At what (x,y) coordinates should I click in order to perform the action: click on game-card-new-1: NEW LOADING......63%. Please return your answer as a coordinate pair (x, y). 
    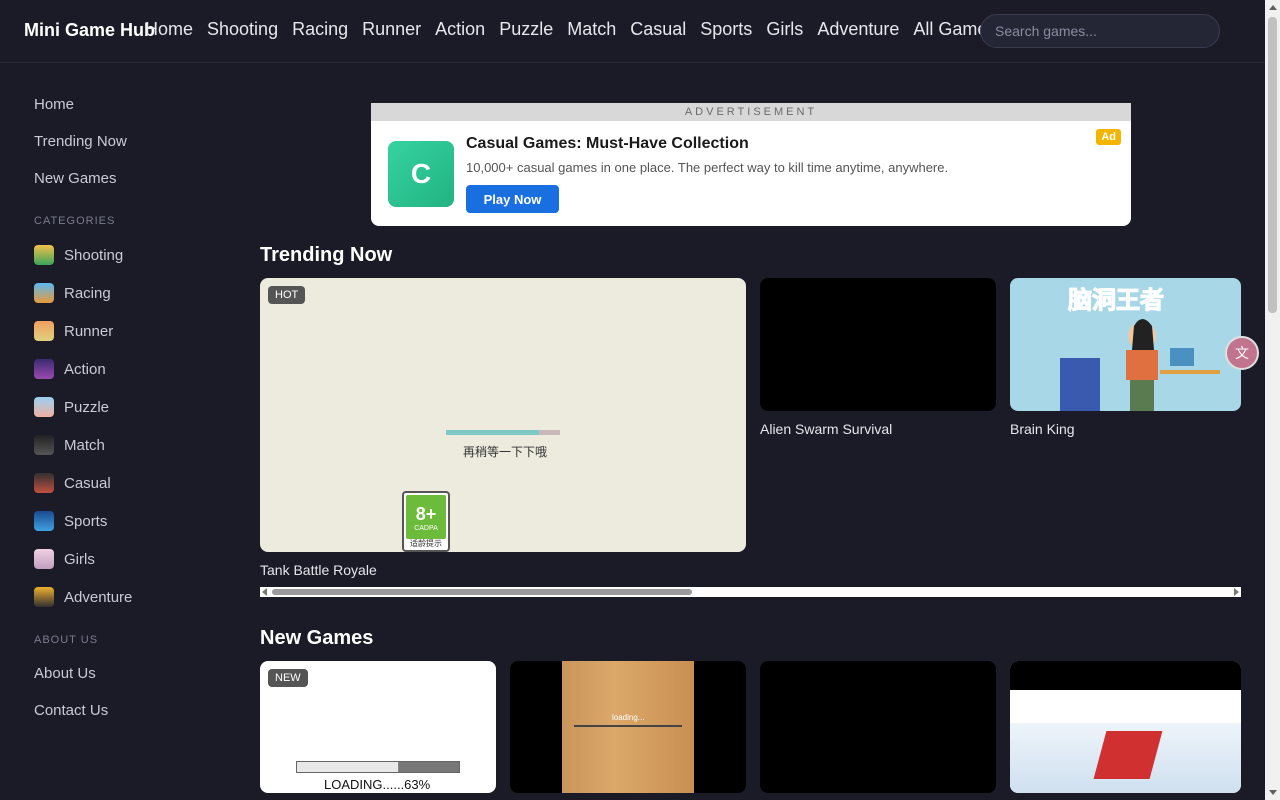
    Looking at the image, I should click on (378, 727).